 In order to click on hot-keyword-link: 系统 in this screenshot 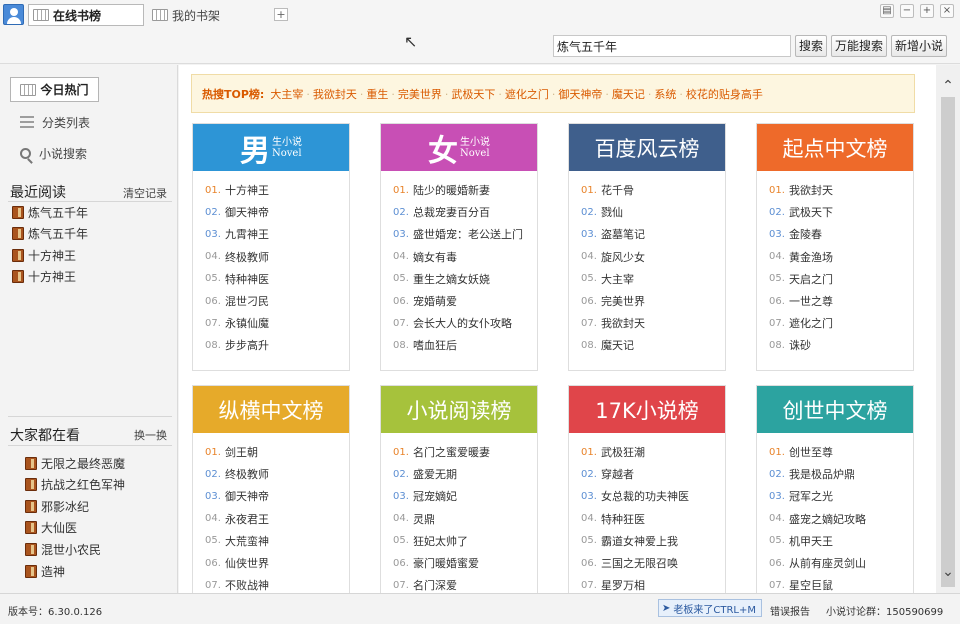, I will do `click(665, 94)`.